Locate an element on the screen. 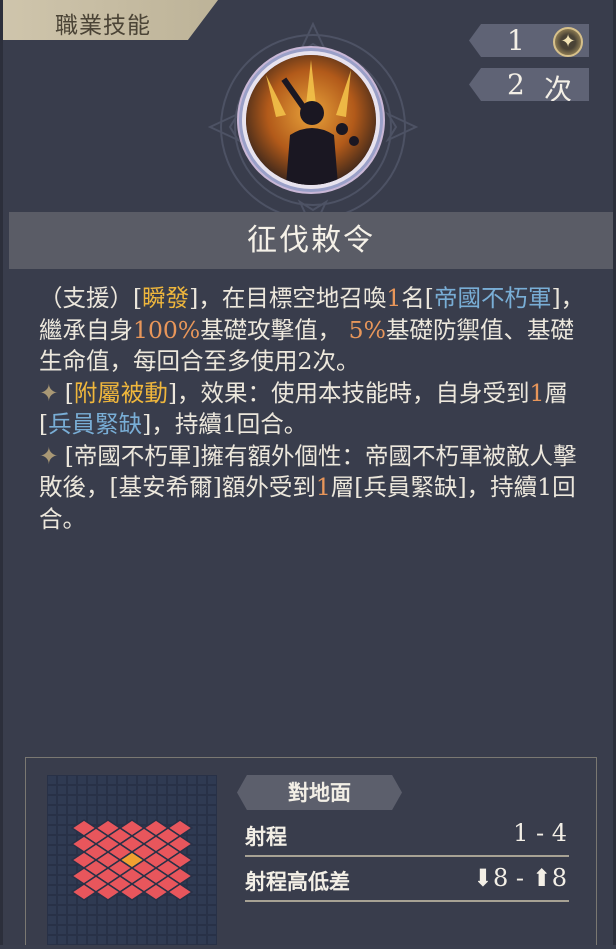  range-value: 1 - 4 is located at coordinates (540, 833).